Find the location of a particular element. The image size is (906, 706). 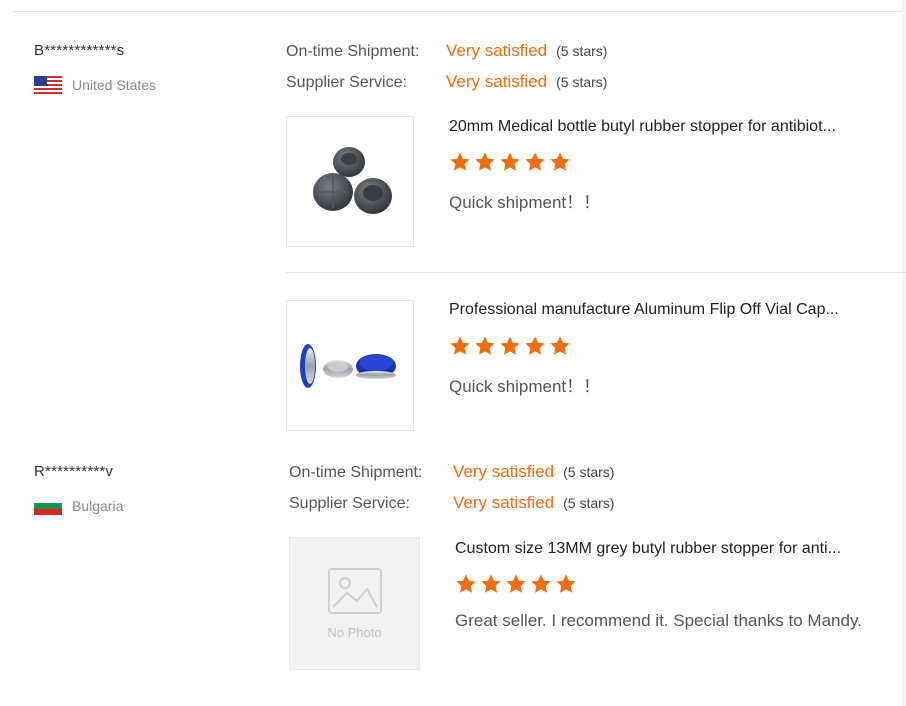

reviewer-country: Bulgaria is located at coordinates (78, 506).